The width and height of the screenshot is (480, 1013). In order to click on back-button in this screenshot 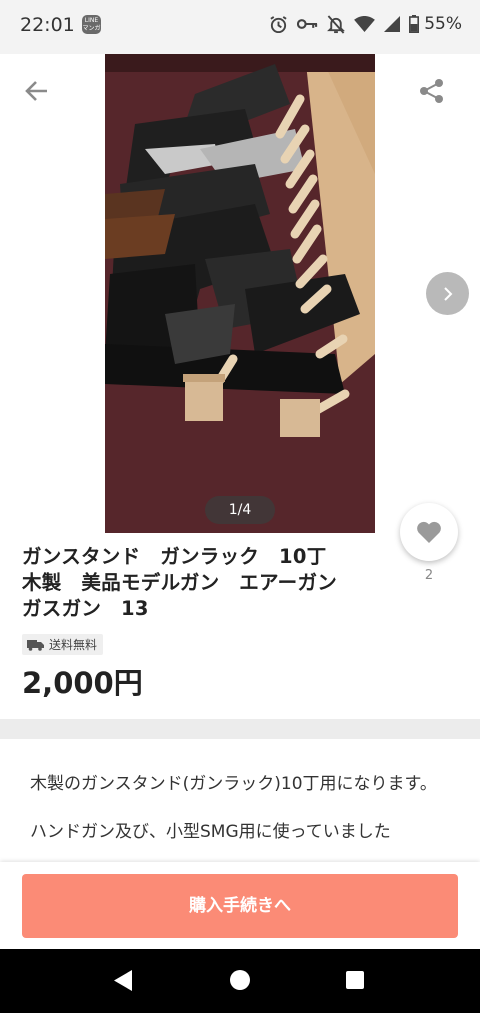, I will do `click(37, 91)`.